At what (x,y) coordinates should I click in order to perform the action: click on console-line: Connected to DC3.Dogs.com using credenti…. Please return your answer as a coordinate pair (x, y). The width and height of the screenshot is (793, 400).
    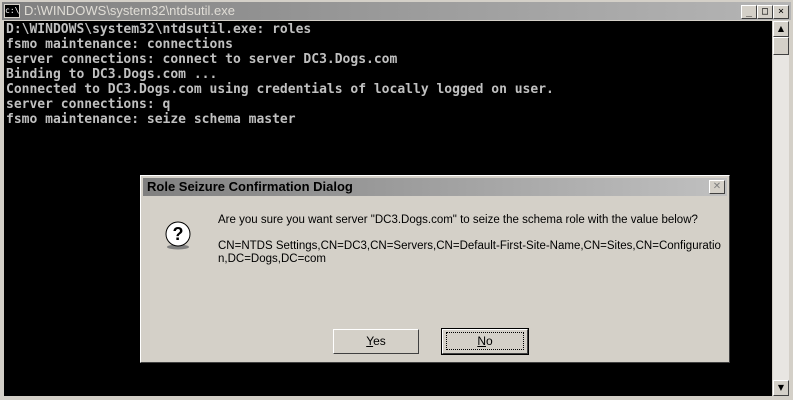
    Looking at the image, I should click on (280, 89).